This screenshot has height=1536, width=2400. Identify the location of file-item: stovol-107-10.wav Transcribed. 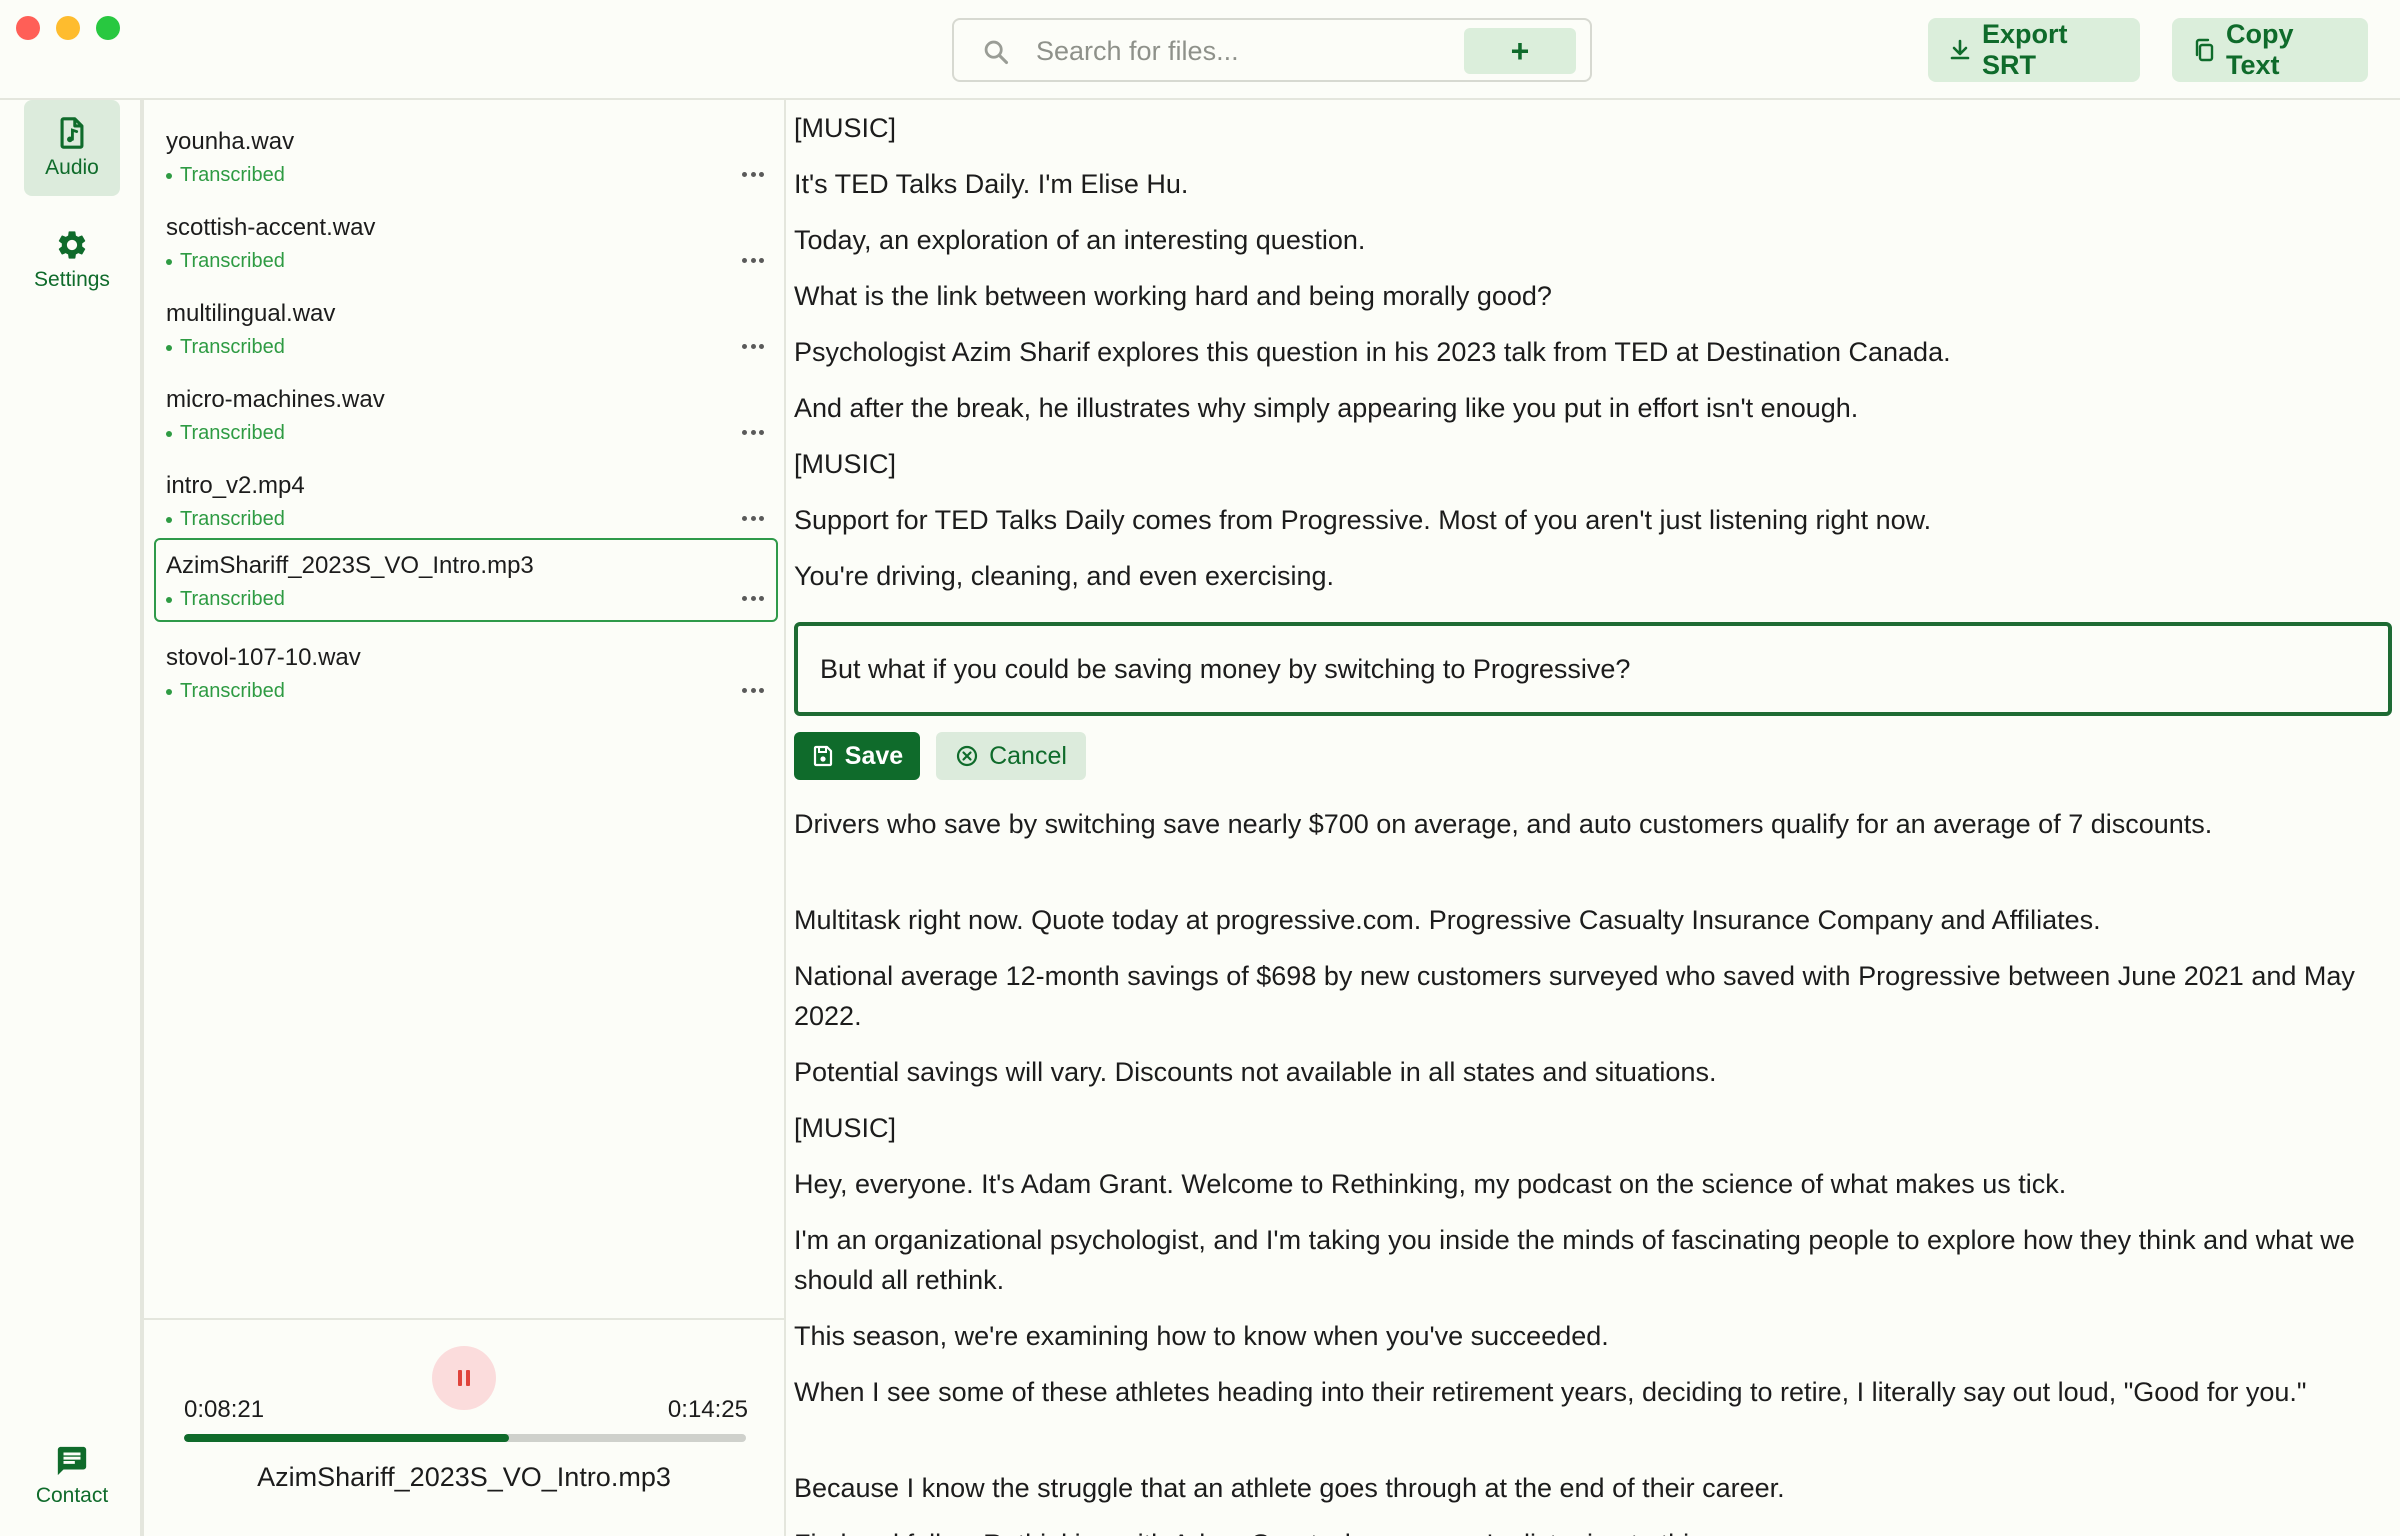
(466, 672).